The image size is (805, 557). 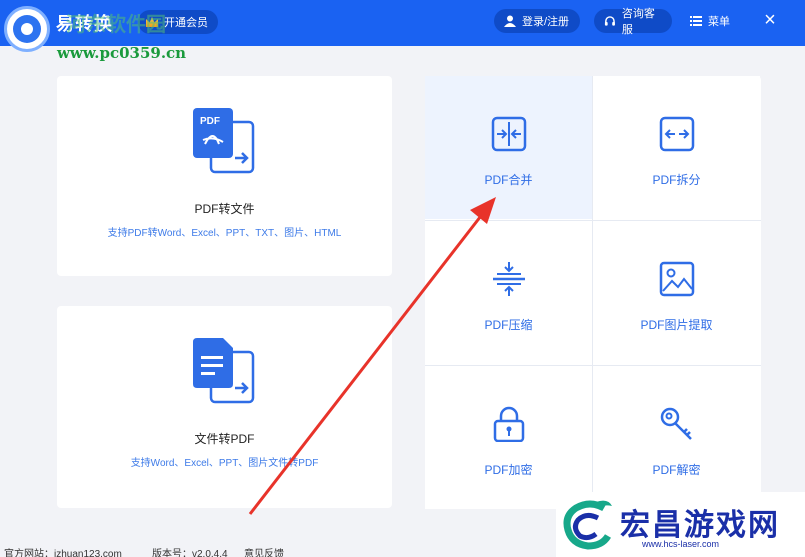 I want to click on pdf-convert-icon: PDF, so click(x=224, y=141).